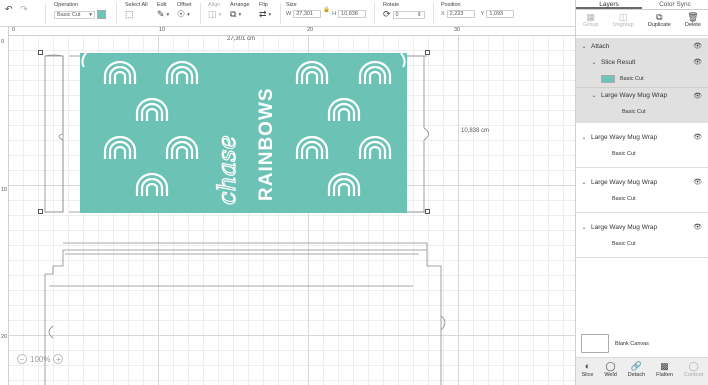 Image resolution: width=708 pixels, height=385 pixels. What do you see at coordinates (636, 366) in the screenshot?
I see `detach-icon: 🔗` at bounding box center [636, 366].